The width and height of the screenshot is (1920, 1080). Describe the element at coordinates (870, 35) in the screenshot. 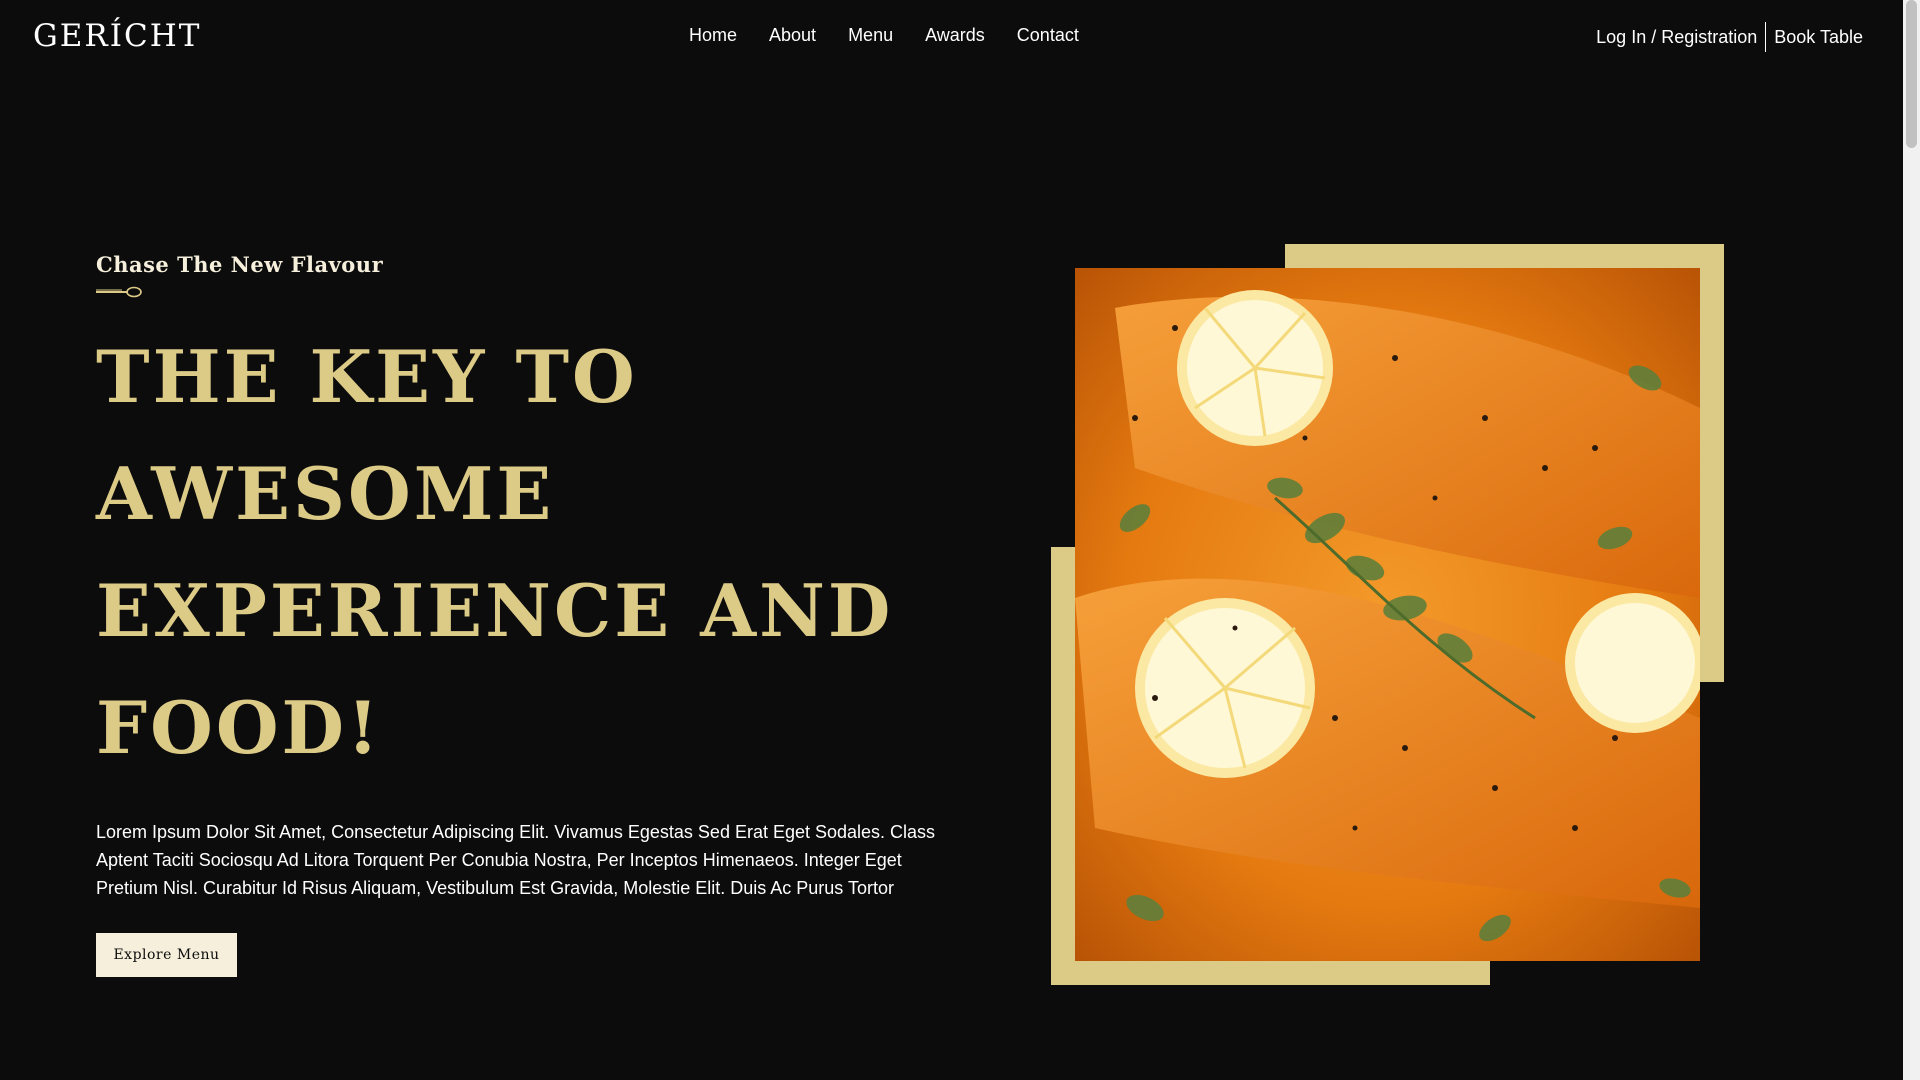

I see `nav-link-menu: Menu` at that location.